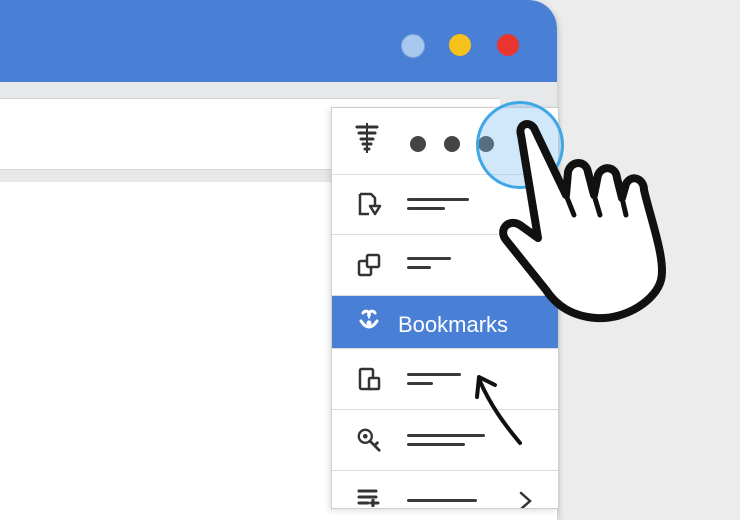 This screenshot has width=740, height=520. What do you see at coordinates (508, 45) in the screenshot?
I see `close-button` at bounding box center [508, 45].